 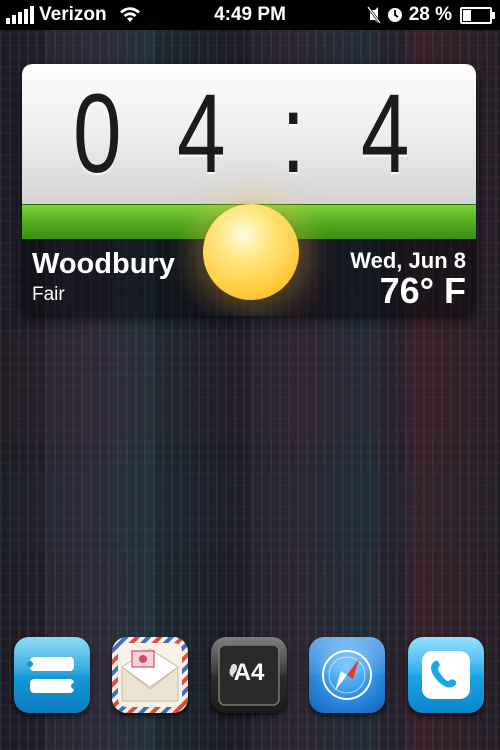 I want to click on alarm-icon, so click(x=394, y=15).